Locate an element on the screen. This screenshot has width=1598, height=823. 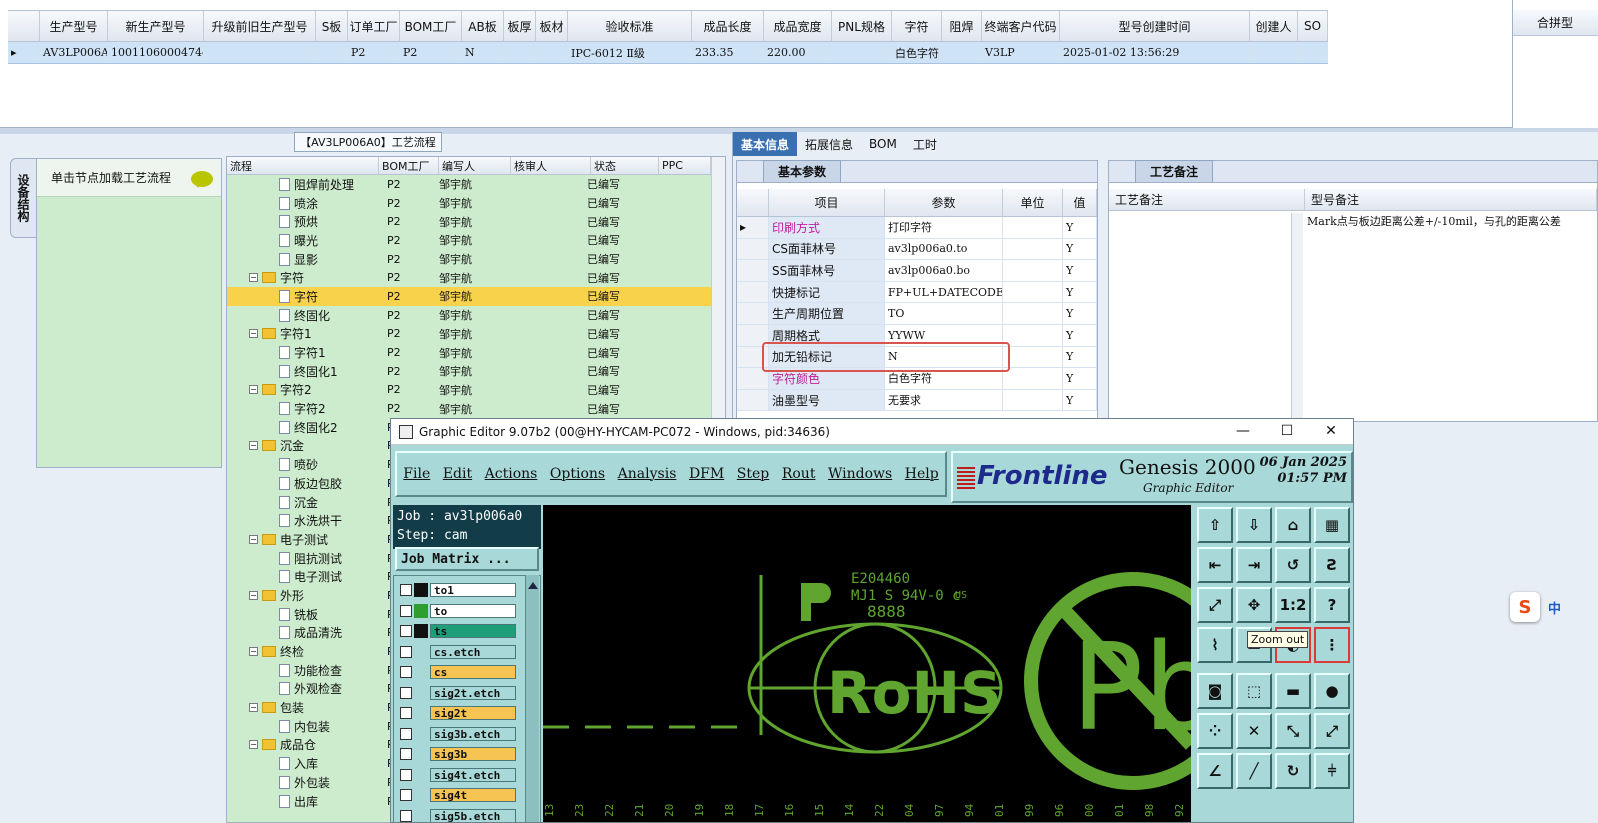
flow-node: 喷涂 is located at coordinates (298, 203).